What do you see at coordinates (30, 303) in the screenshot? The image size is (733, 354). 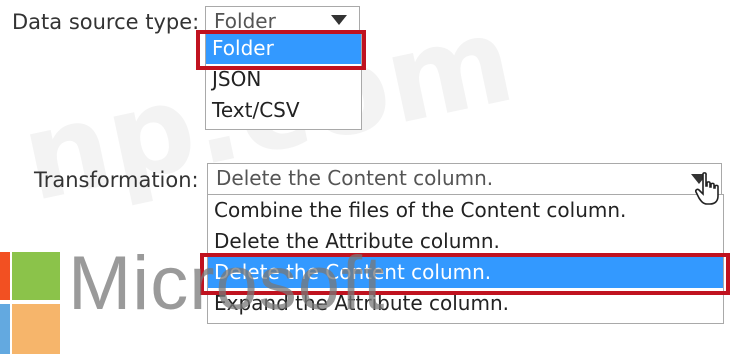 I see `microsoft-logo-icon` at bounding box center [30, 303].